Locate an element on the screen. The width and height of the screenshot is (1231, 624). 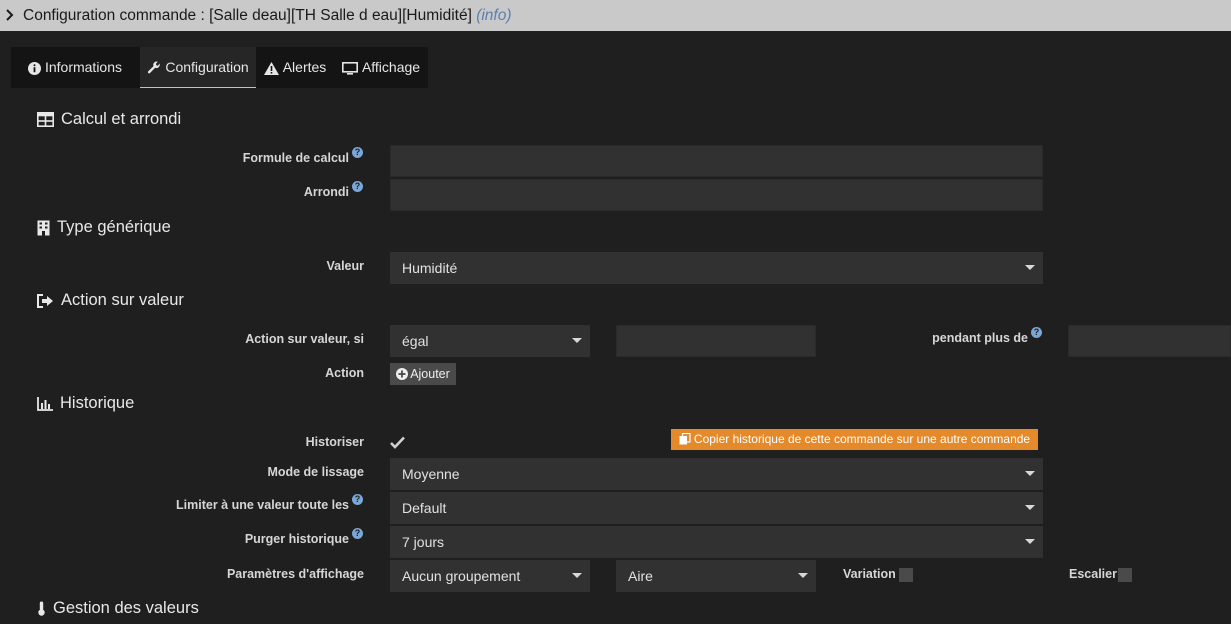
mode-de-lissage-select: Moyenne is located at coordinates (716, 474).